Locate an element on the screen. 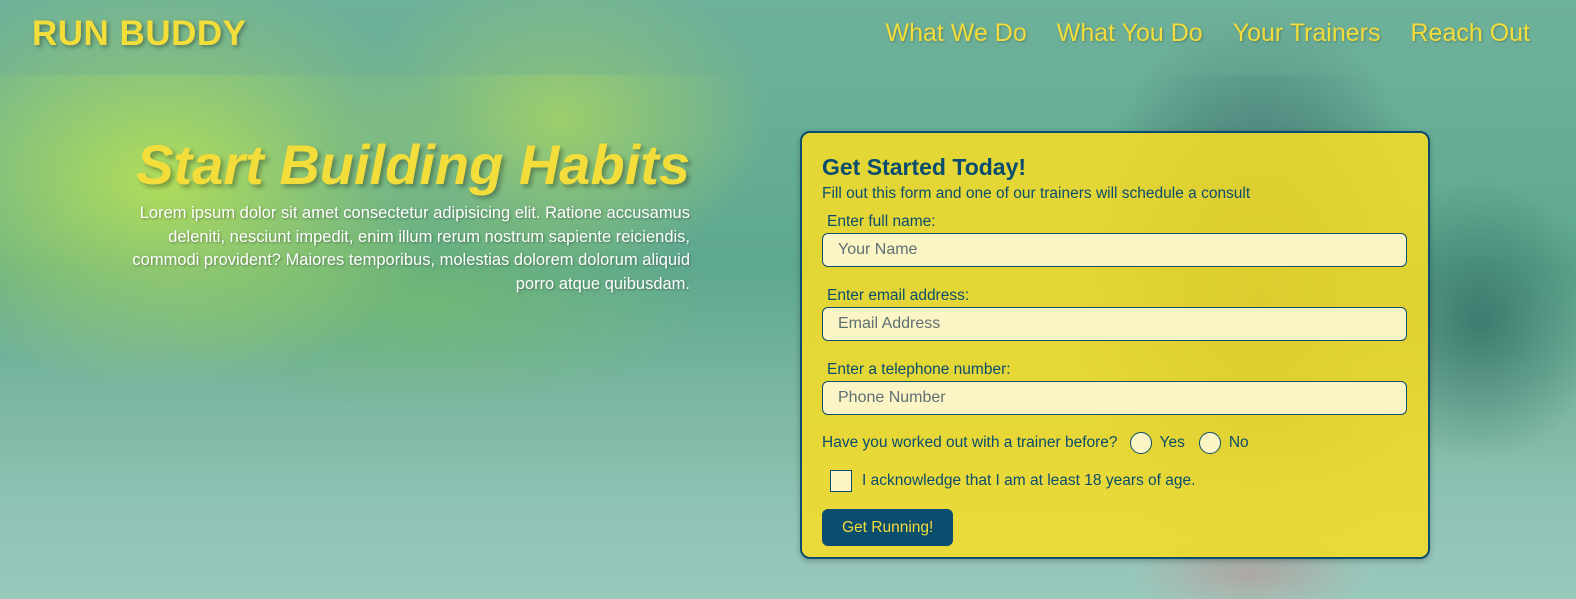 The image size is (1576, 599). nav-link-what-you-do: What You Do is located at coordinates (1130, 33).